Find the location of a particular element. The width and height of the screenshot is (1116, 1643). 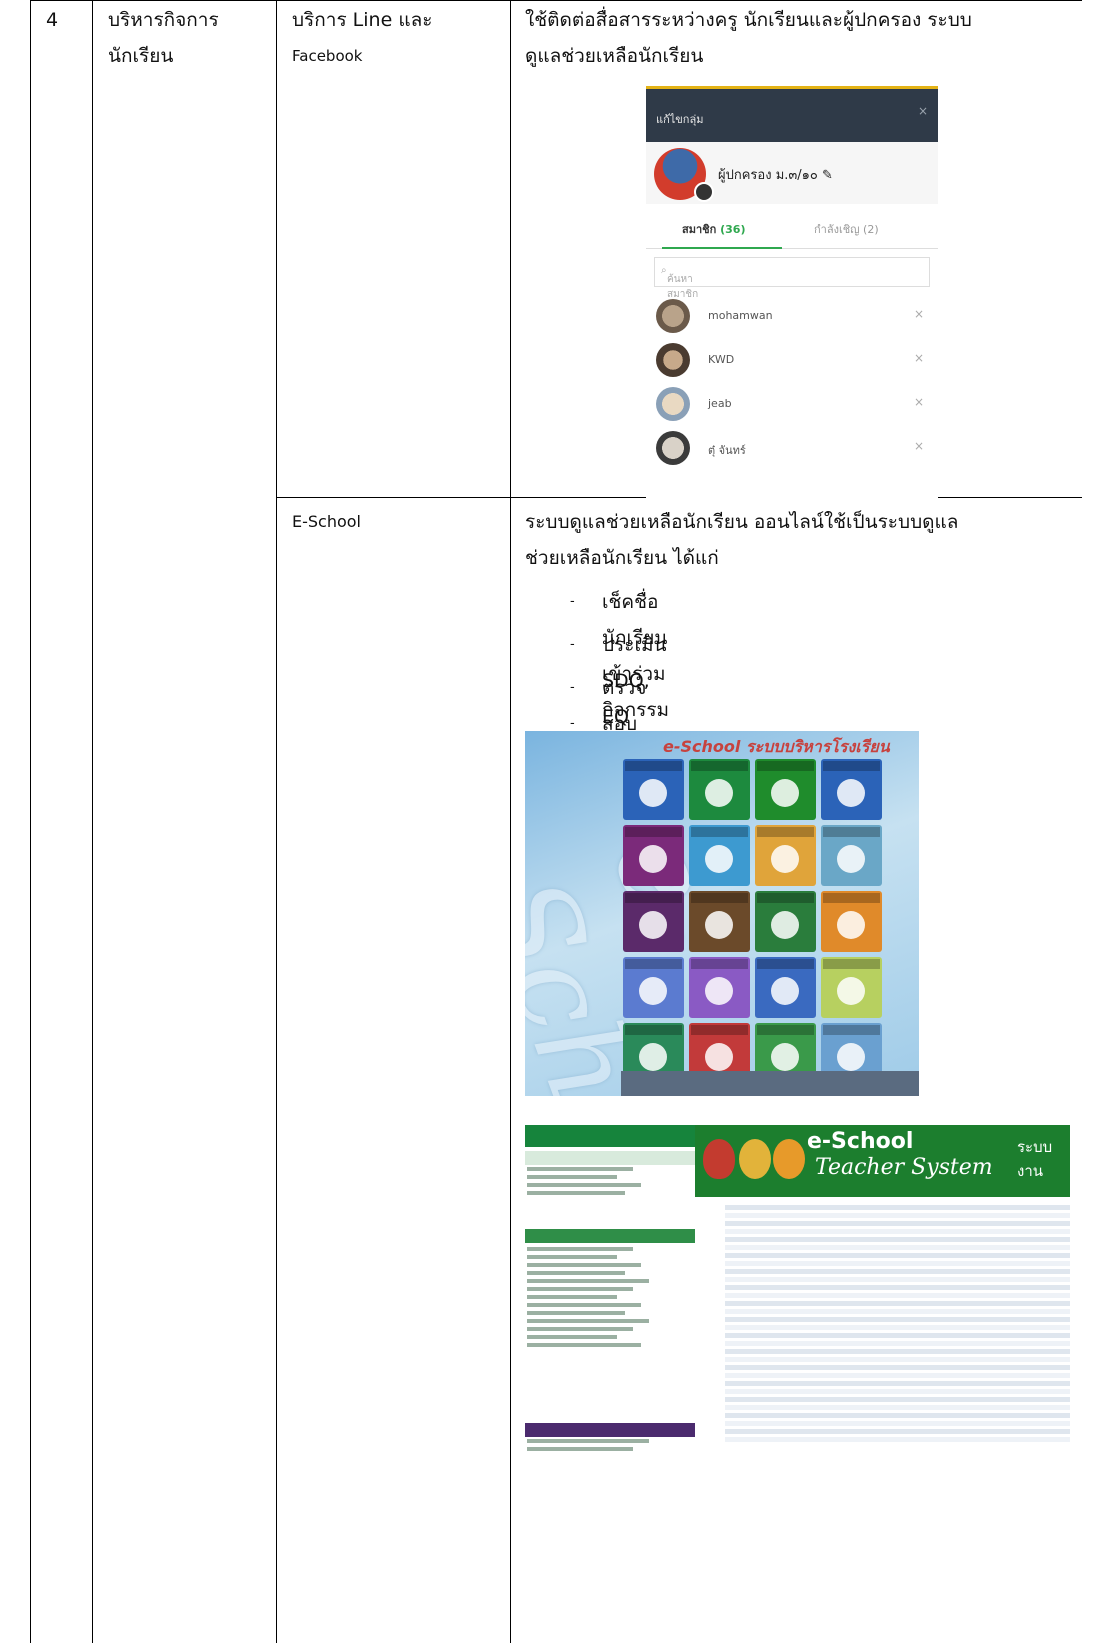

header-accent is located at coordinates (792, 87).